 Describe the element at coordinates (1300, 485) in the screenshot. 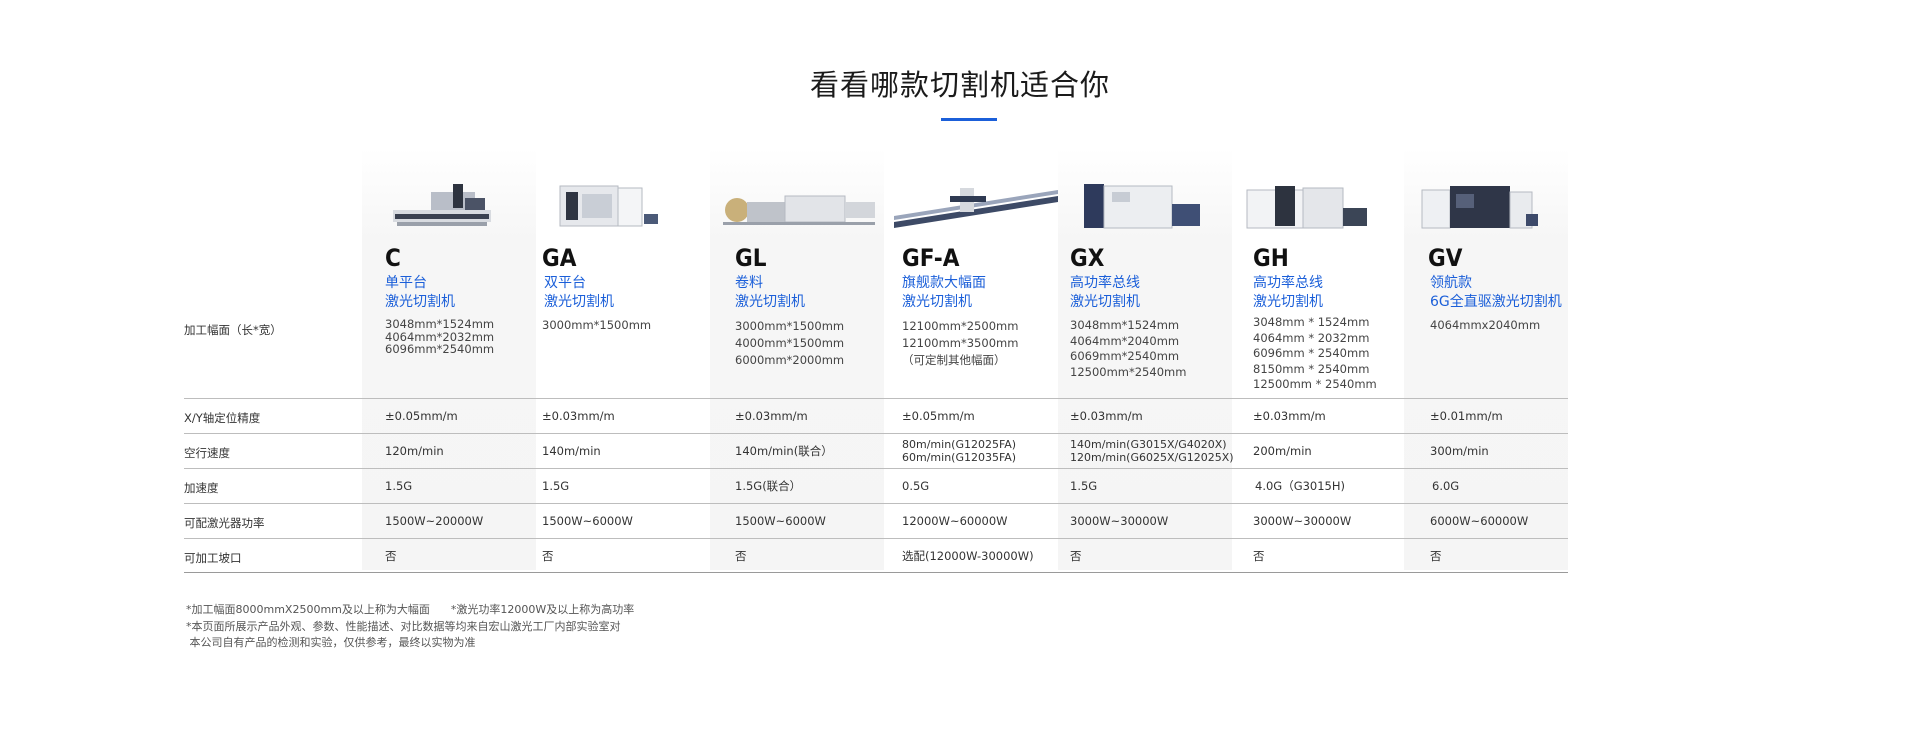

I see `spec-value: 4.0G（G3015H)` at that location.